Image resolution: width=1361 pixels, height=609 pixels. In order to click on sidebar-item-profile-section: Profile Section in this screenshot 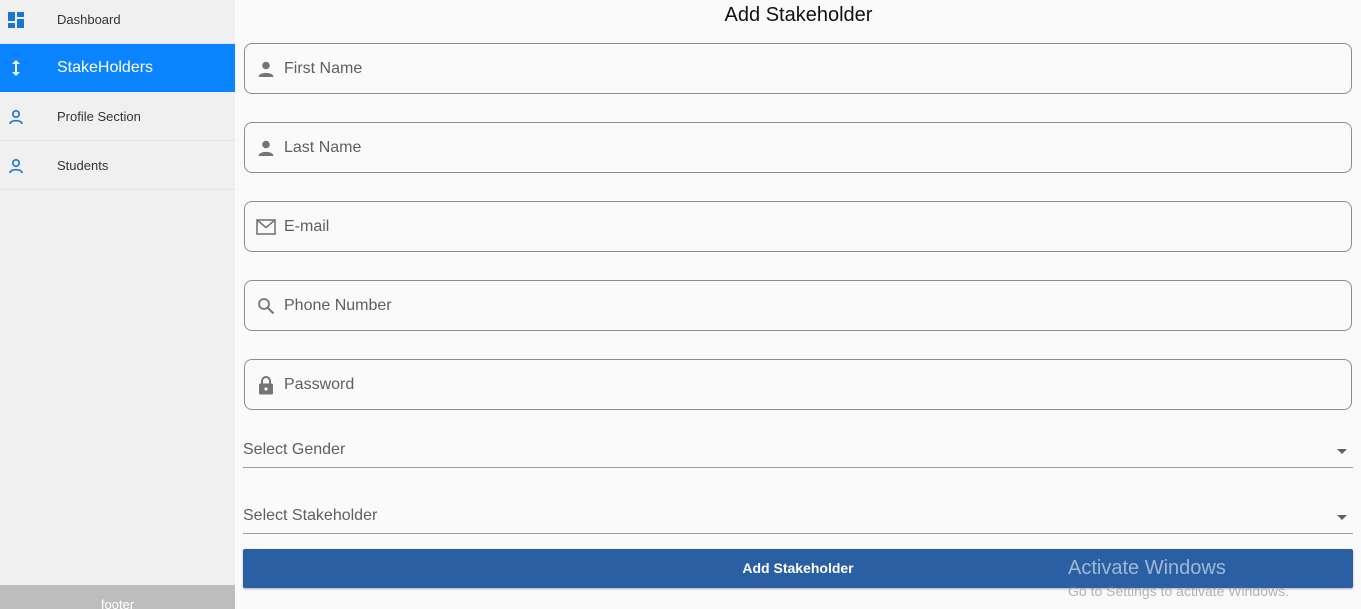, I will do `click(117, 117)`.